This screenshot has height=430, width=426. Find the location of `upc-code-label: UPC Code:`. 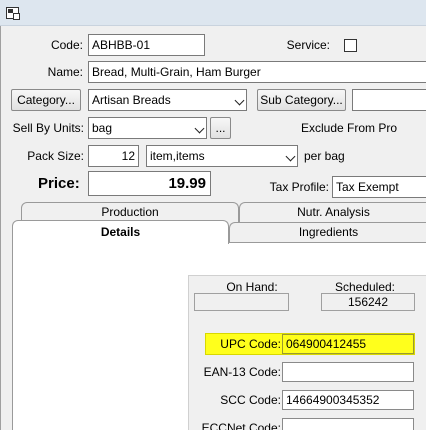

upc-code-label: UPC Code: is located at coordinates (250, 344).